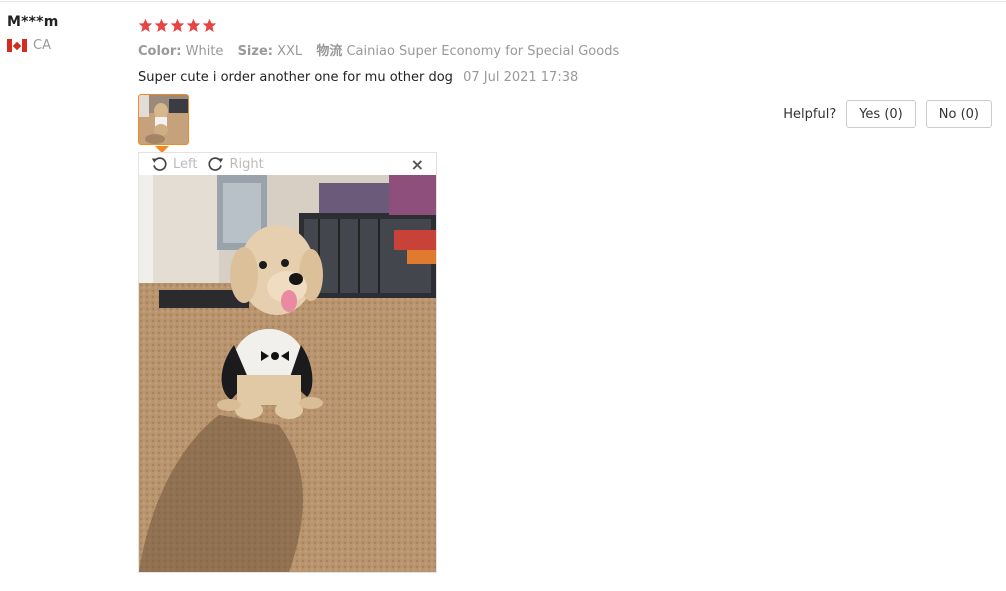  Describe the element at coordinates (246, 164) in the screenshot. I see `rotate-right-label: Right` at that location.